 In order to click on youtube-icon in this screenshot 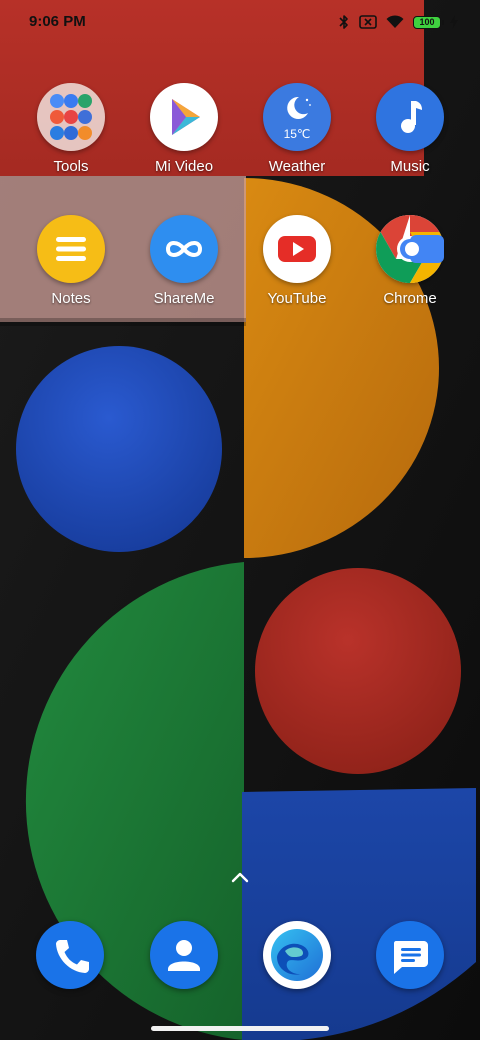, I will do `click(297, 249)`.